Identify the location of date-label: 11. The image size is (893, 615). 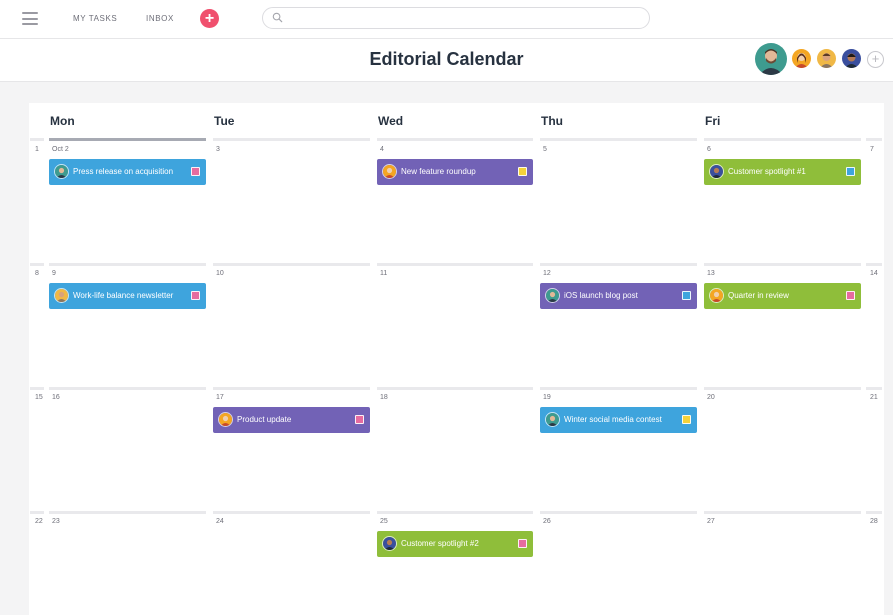
(384, 273).